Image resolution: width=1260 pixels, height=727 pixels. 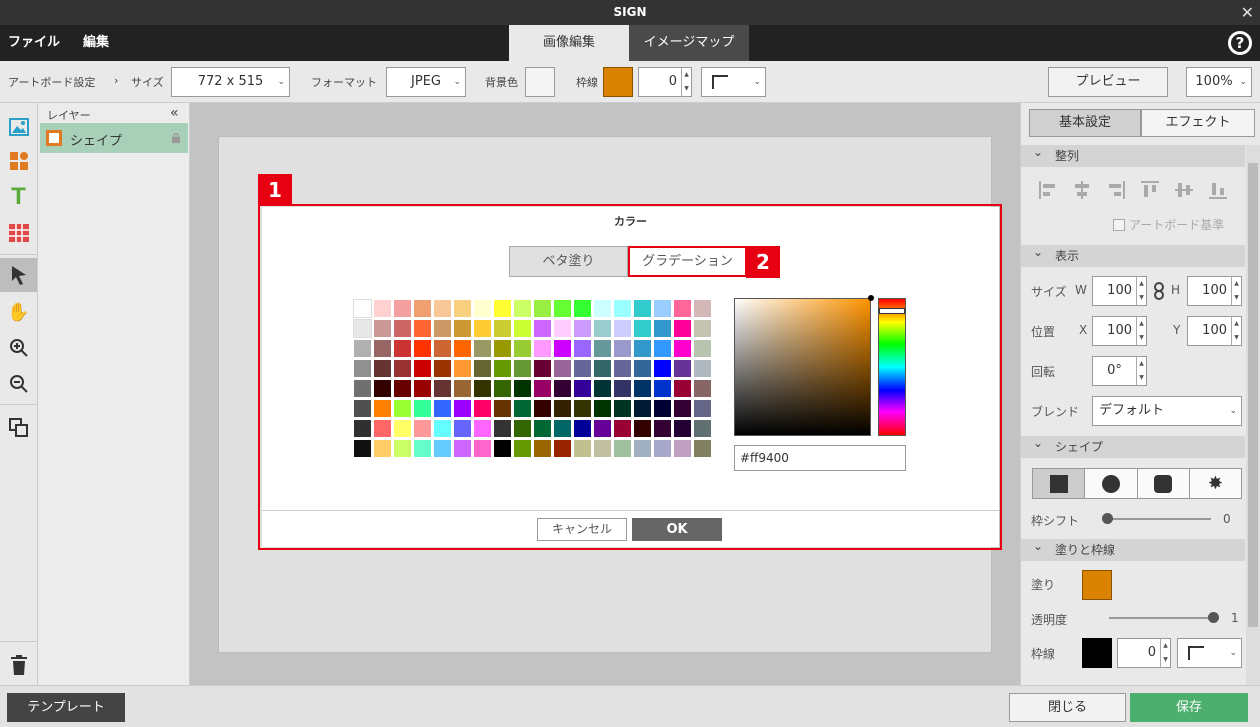 What do you see at coordinates (1209, 653) in the screenshot?
I see `stroke-style-select: ⌄` at bounding box center [1209, 653].